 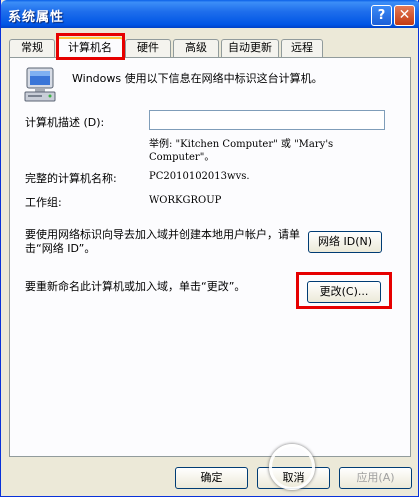 What do you see at coordinates (135, 286) in the screenshot?
I see `rename-text: 要重新命名此计算机或加入域，单击“更改”。` at bounding box center [135, 286].